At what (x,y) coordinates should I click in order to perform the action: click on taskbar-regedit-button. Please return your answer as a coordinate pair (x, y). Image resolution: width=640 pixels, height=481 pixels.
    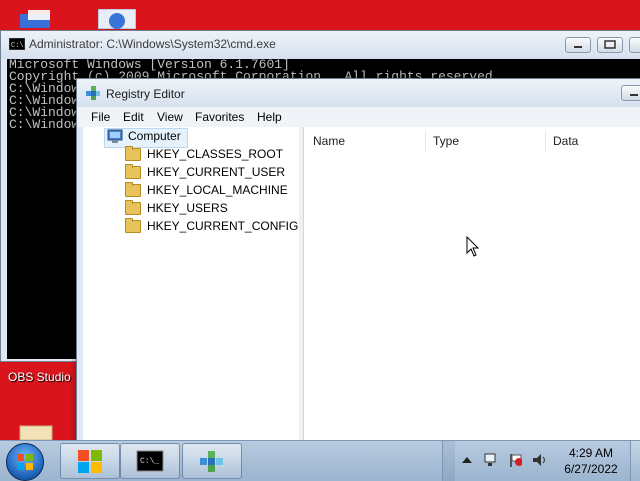
    Looking at the image, I should click on (212, 461).